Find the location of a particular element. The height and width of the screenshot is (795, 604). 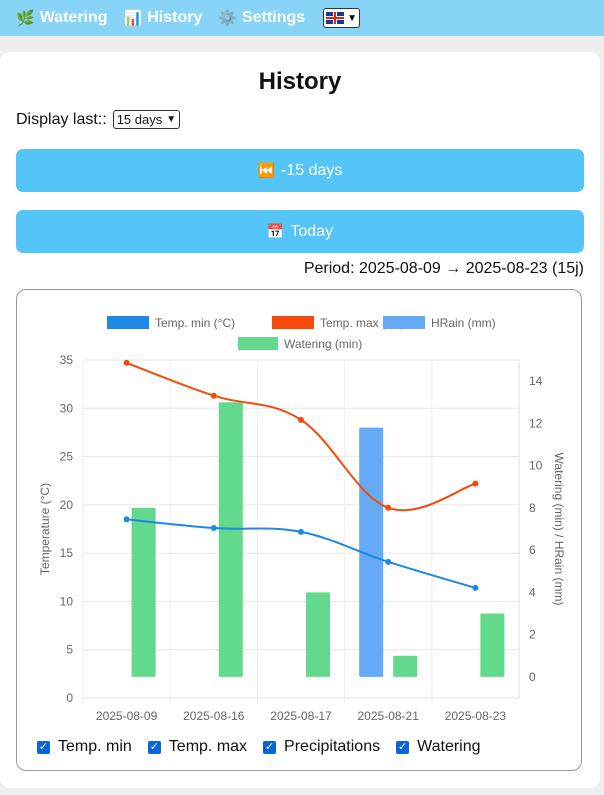

toggle-watering: ✓ Watering is located at coordinates (438, 747).